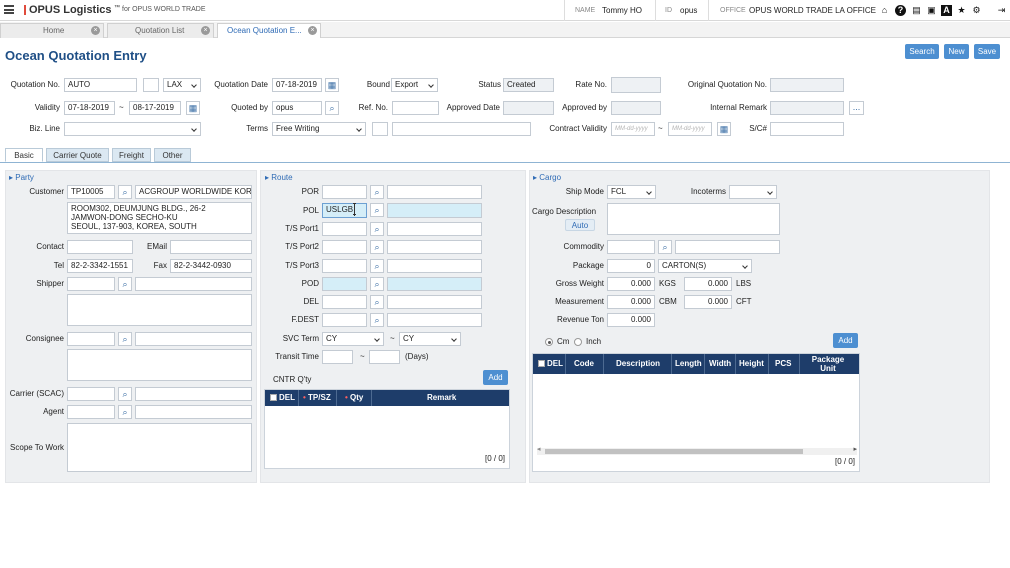 Image resolution: width=1010 pixels, height=568 pixels. What do you see at coordinates (159, 365) in the screenshot?
I see `consignee-address-field` at bounding box center [159, 365].